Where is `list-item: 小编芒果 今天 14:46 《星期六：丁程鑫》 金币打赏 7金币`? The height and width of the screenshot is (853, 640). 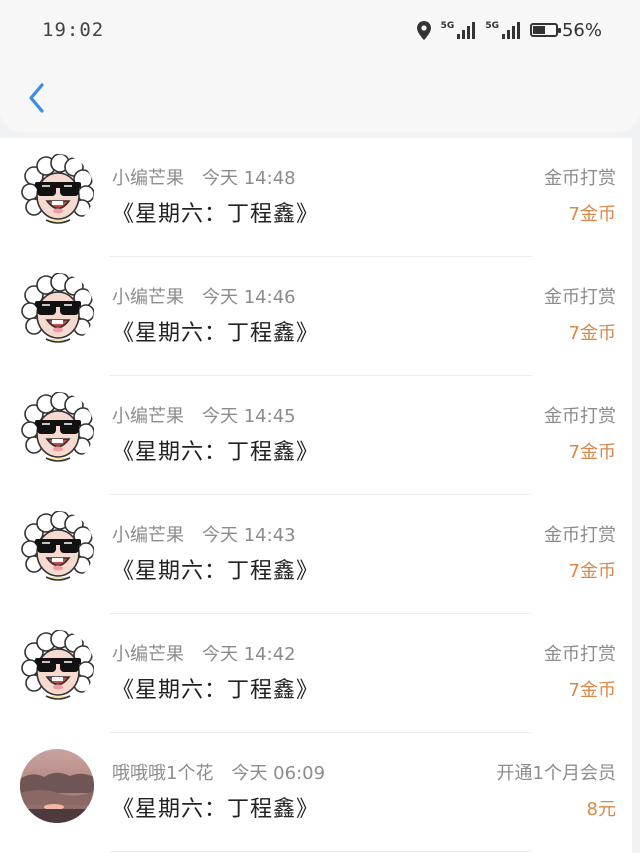 list-item: 小编芒果 今天 14:46 《星期六：丁程鑫》 金币打赏 7金币 is located at coordinates (316, 316).